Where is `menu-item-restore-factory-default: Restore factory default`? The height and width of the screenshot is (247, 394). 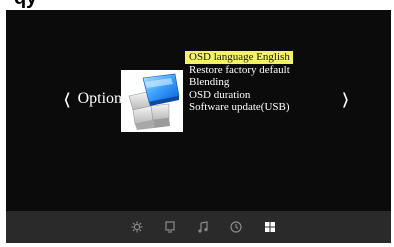 menu-item-restore-factory-default: Restore factory default is located at coordinates (239, 70).